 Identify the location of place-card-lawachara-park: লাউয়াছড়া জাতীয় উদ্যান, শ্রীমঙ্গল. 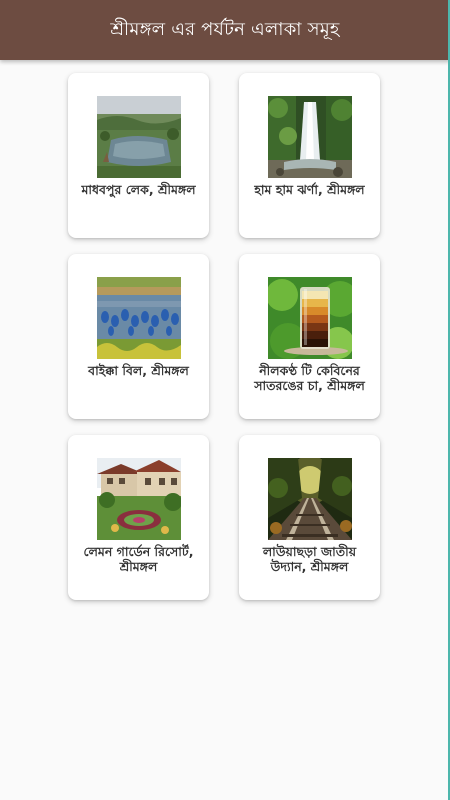
(309, 517).